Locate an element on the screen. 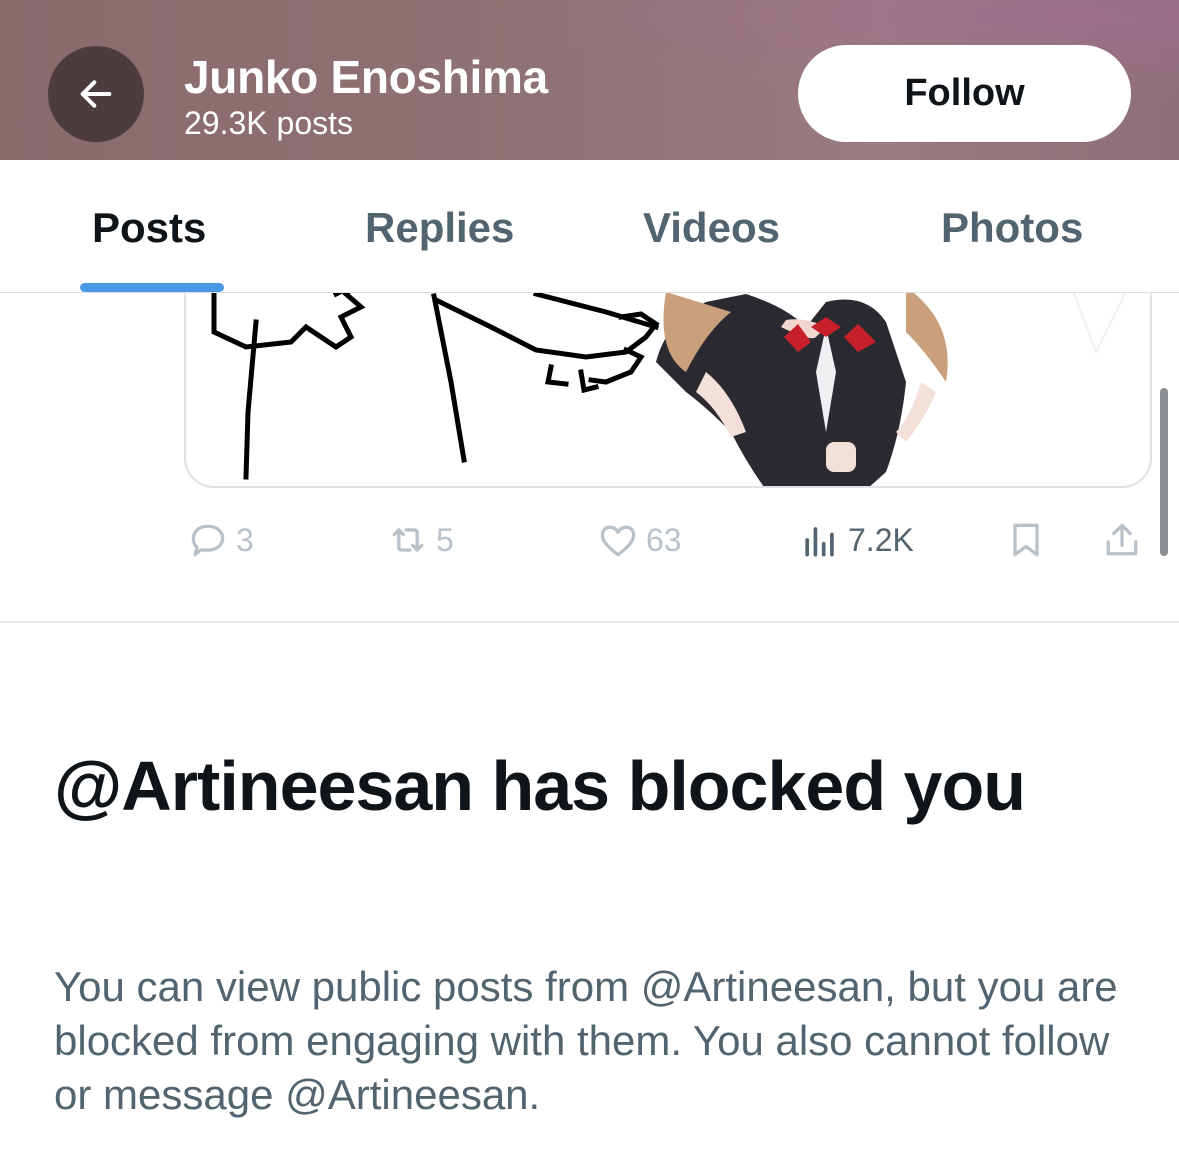 Image resolution: width=1179 pixels, height=1158 pixels. views-button: 7.2K is located at coordinates (856, 540).